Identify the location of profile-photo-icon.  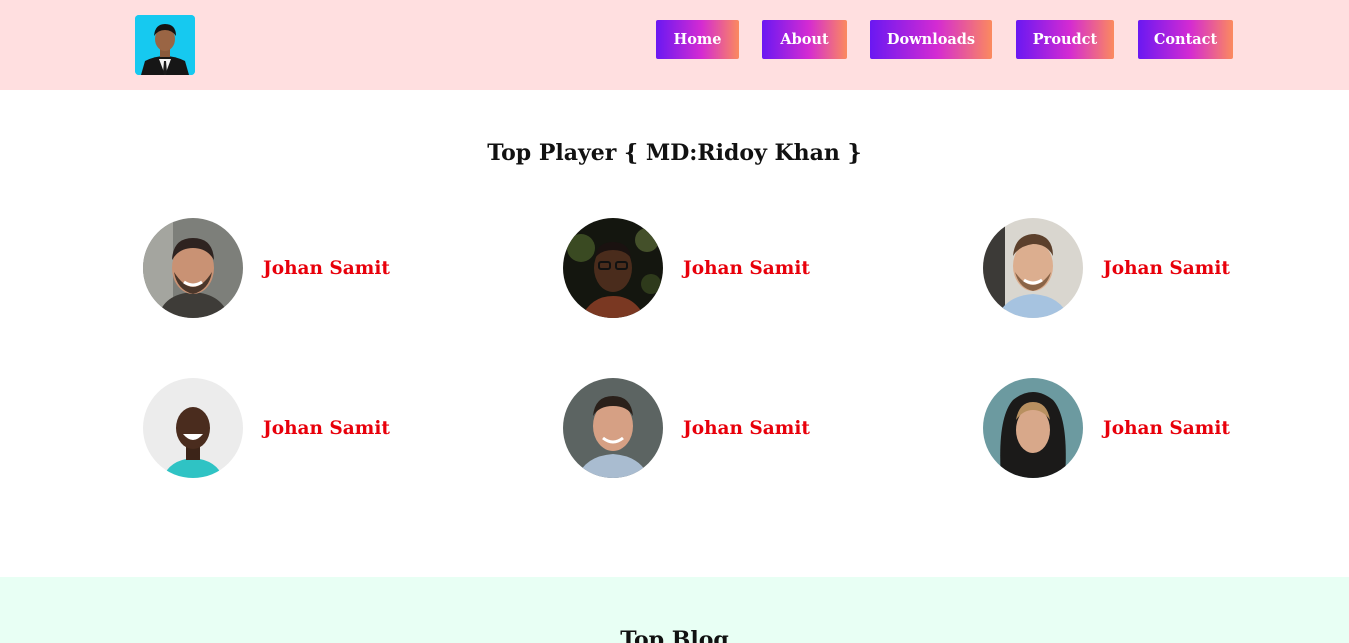
(165, 45).